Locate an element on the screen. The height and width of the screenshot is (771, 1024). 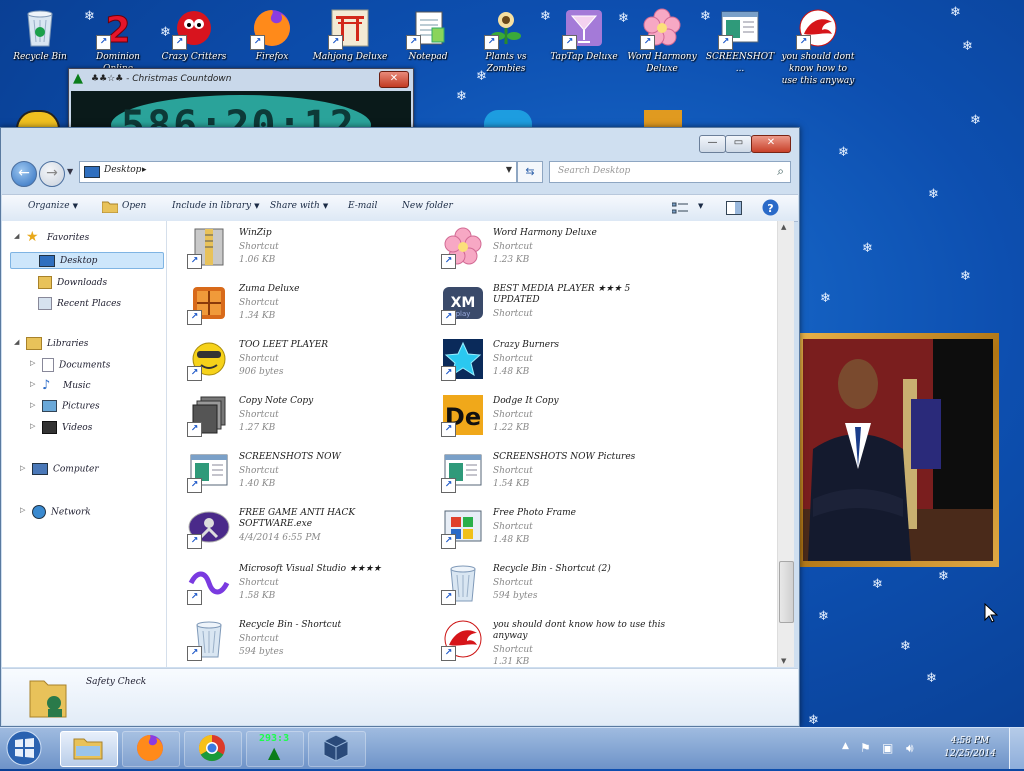
desktop-icon-label: Plants vs Zombies is located at coordinates (506, 63).